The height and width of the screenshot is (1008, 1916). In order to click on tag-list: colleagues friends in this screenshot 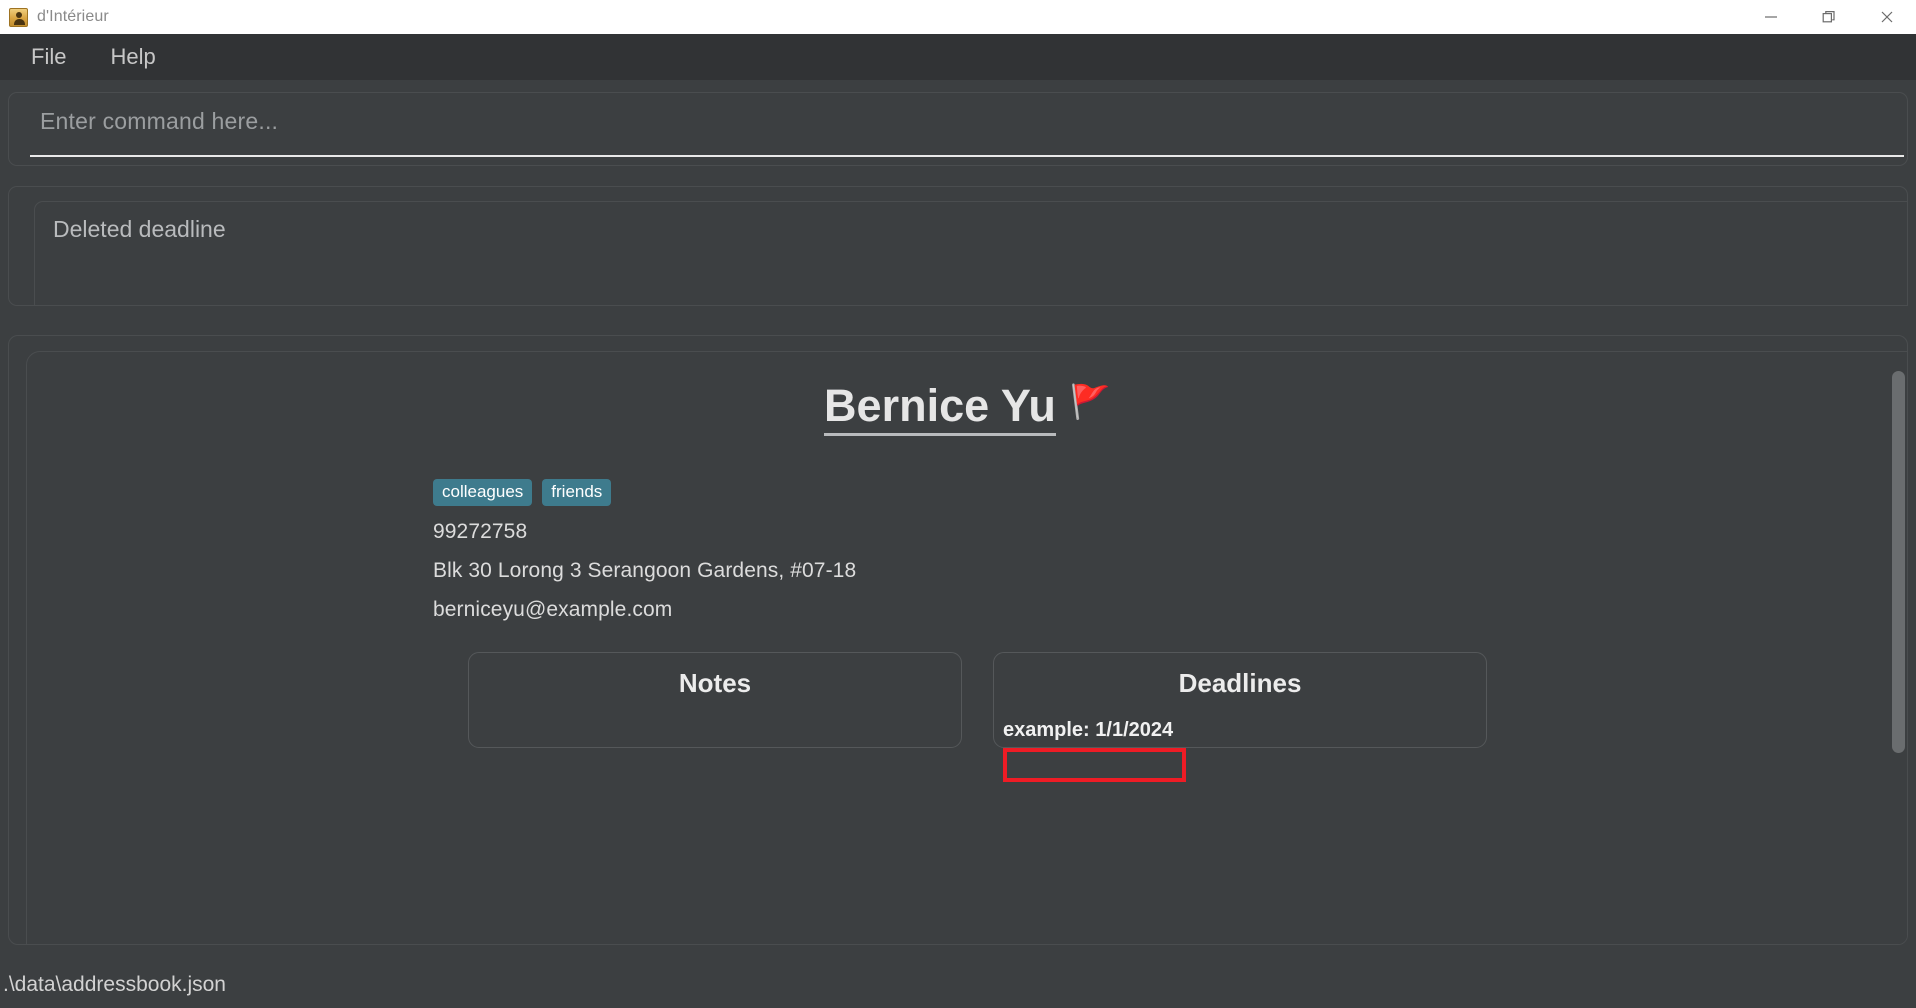, I will do `click(644, 492)`.